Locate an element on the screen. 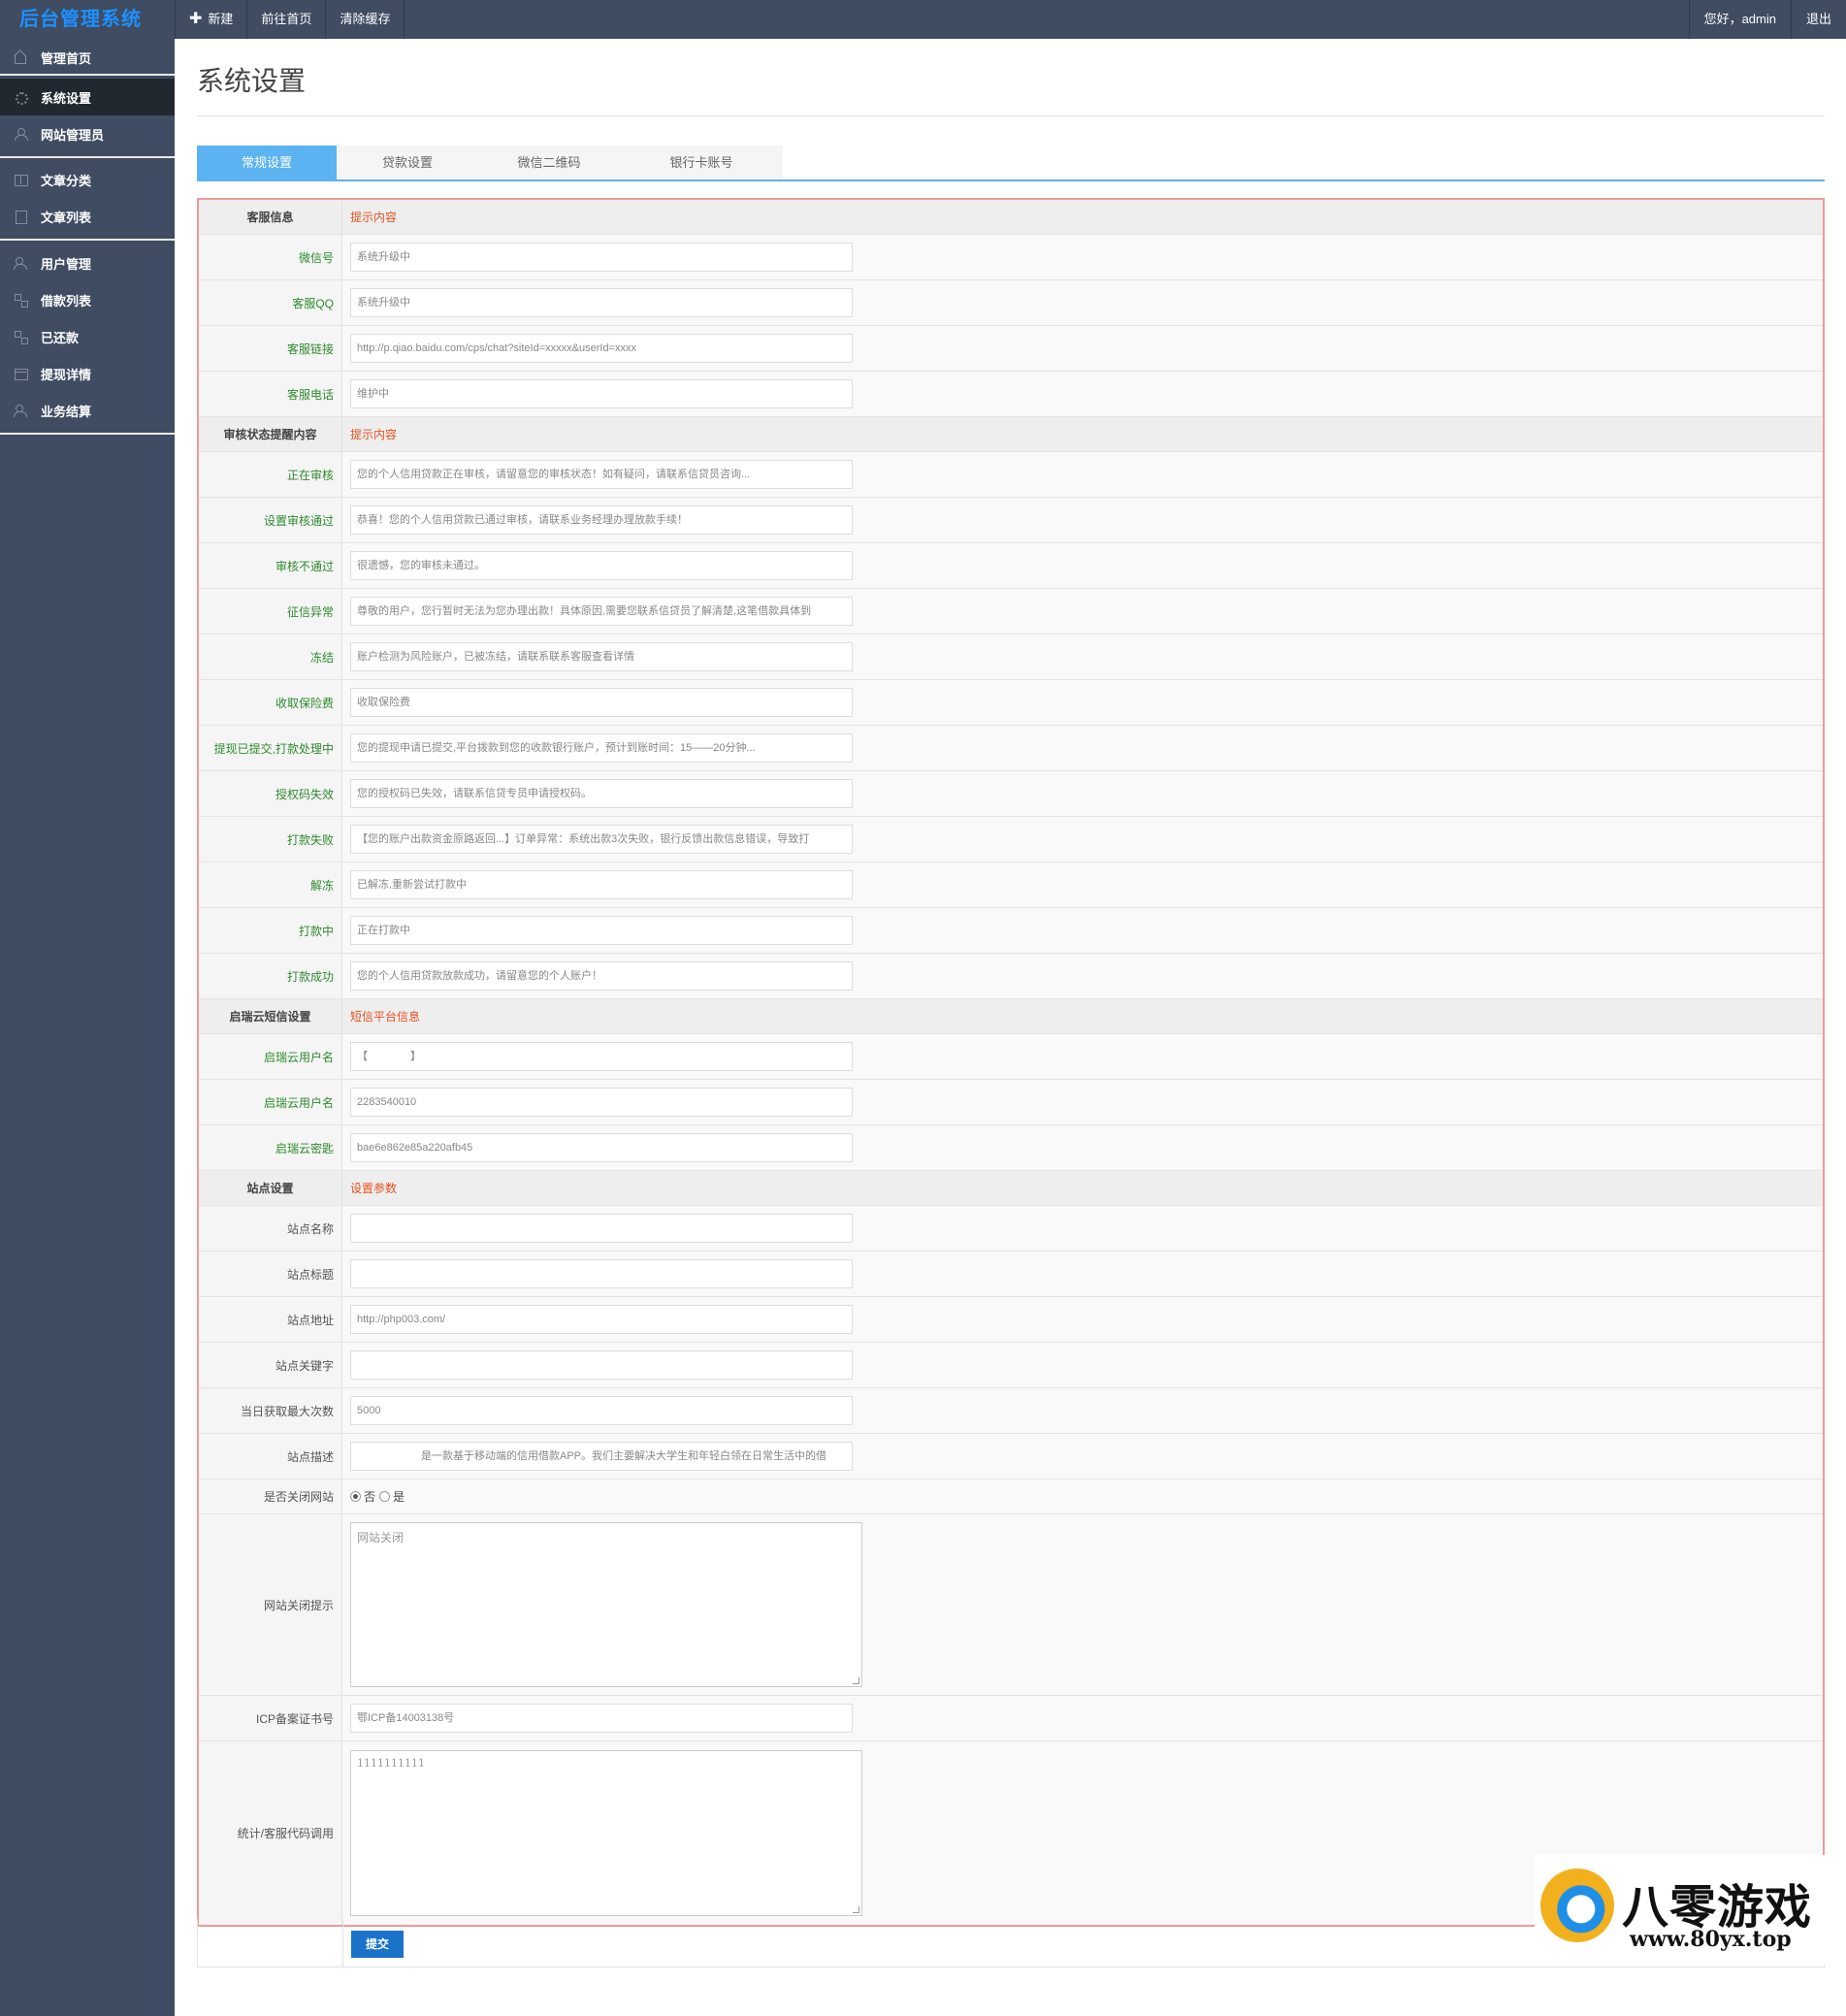  radio-unchecked-icon is located at coordinates (385, 1496).